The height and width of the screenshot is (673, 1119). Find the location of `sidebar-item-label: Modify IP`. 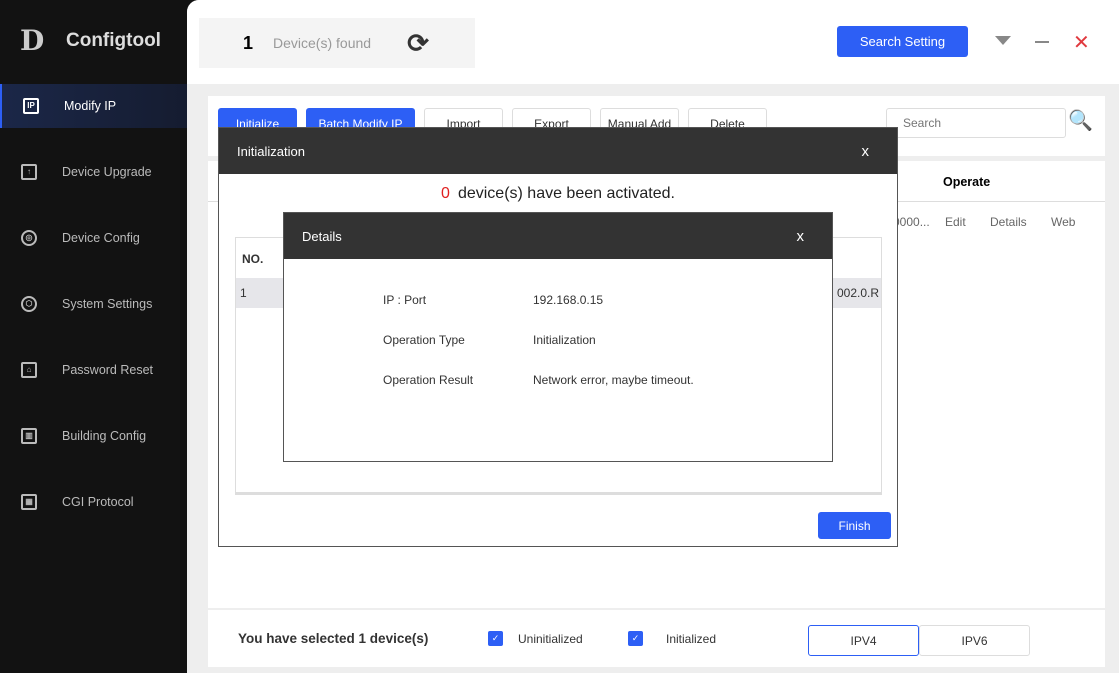

sidebar-item-label: Modify IP is located at coordinates (90, 106).